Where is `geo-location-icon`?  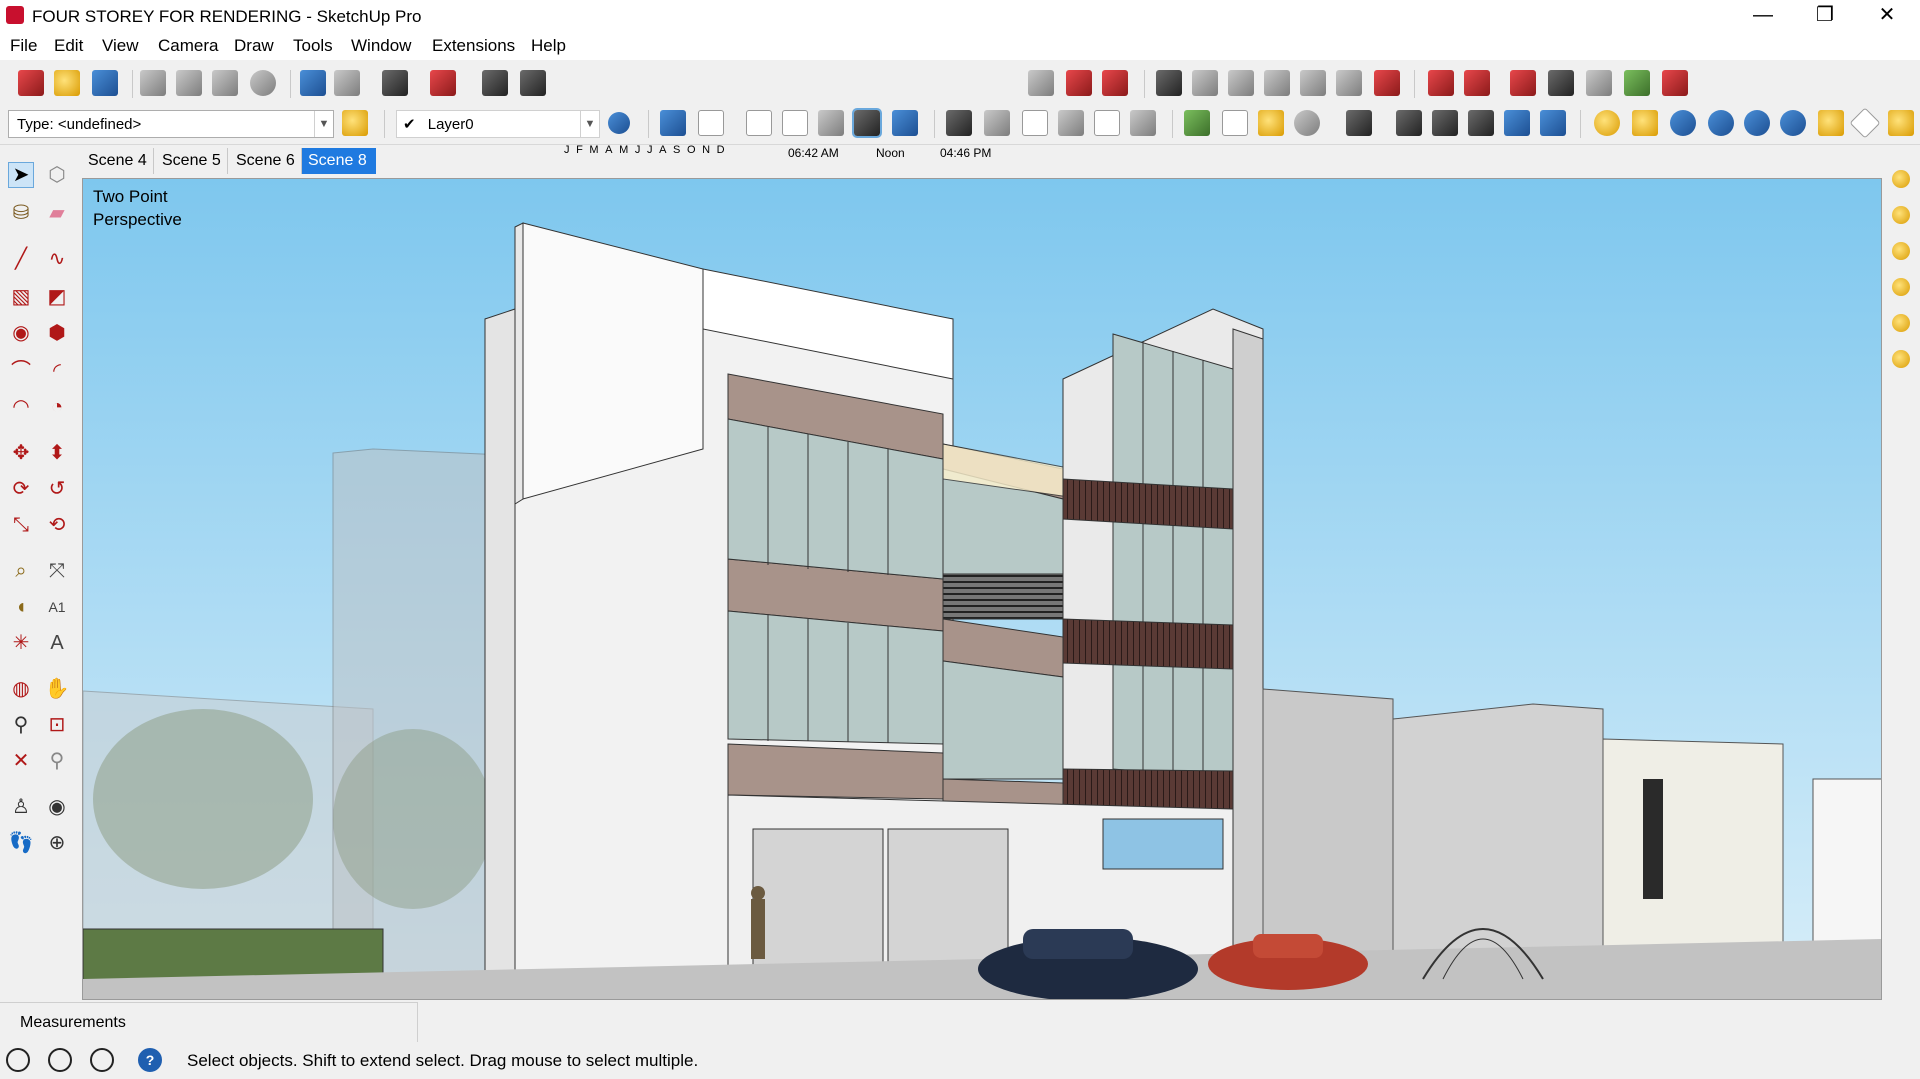 geo-location-icon is located at coordinates (18, 1060).